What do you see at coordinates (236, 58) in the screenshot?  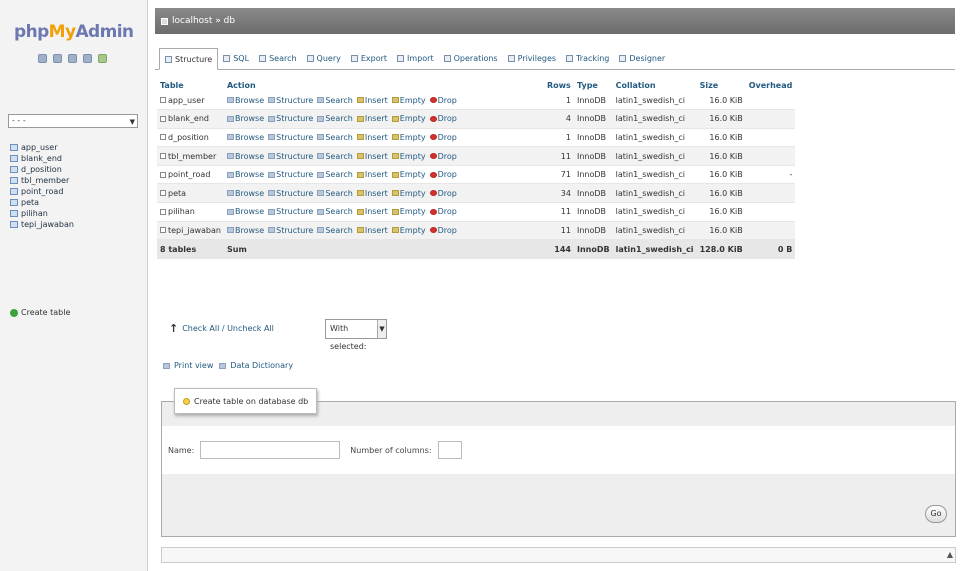 I see `tab-sql: SQL` at bounding box center [236, 58].